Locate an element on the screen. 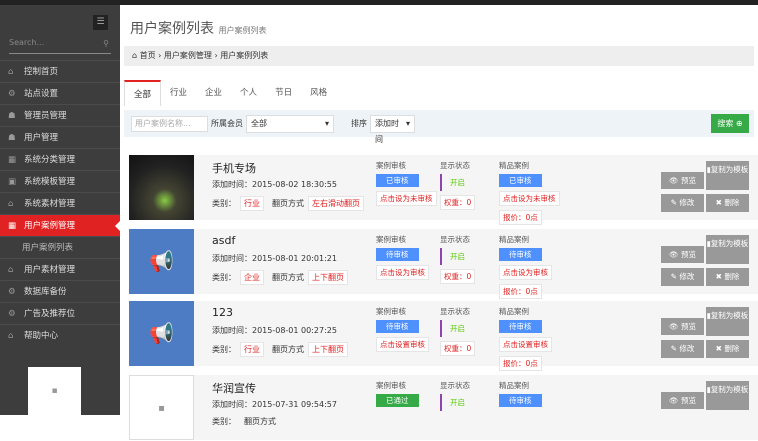 Image resolution: width=758 pixels, height=441 pixels. featured-status-badge: 待审核 is located at coordinates (520, 254).